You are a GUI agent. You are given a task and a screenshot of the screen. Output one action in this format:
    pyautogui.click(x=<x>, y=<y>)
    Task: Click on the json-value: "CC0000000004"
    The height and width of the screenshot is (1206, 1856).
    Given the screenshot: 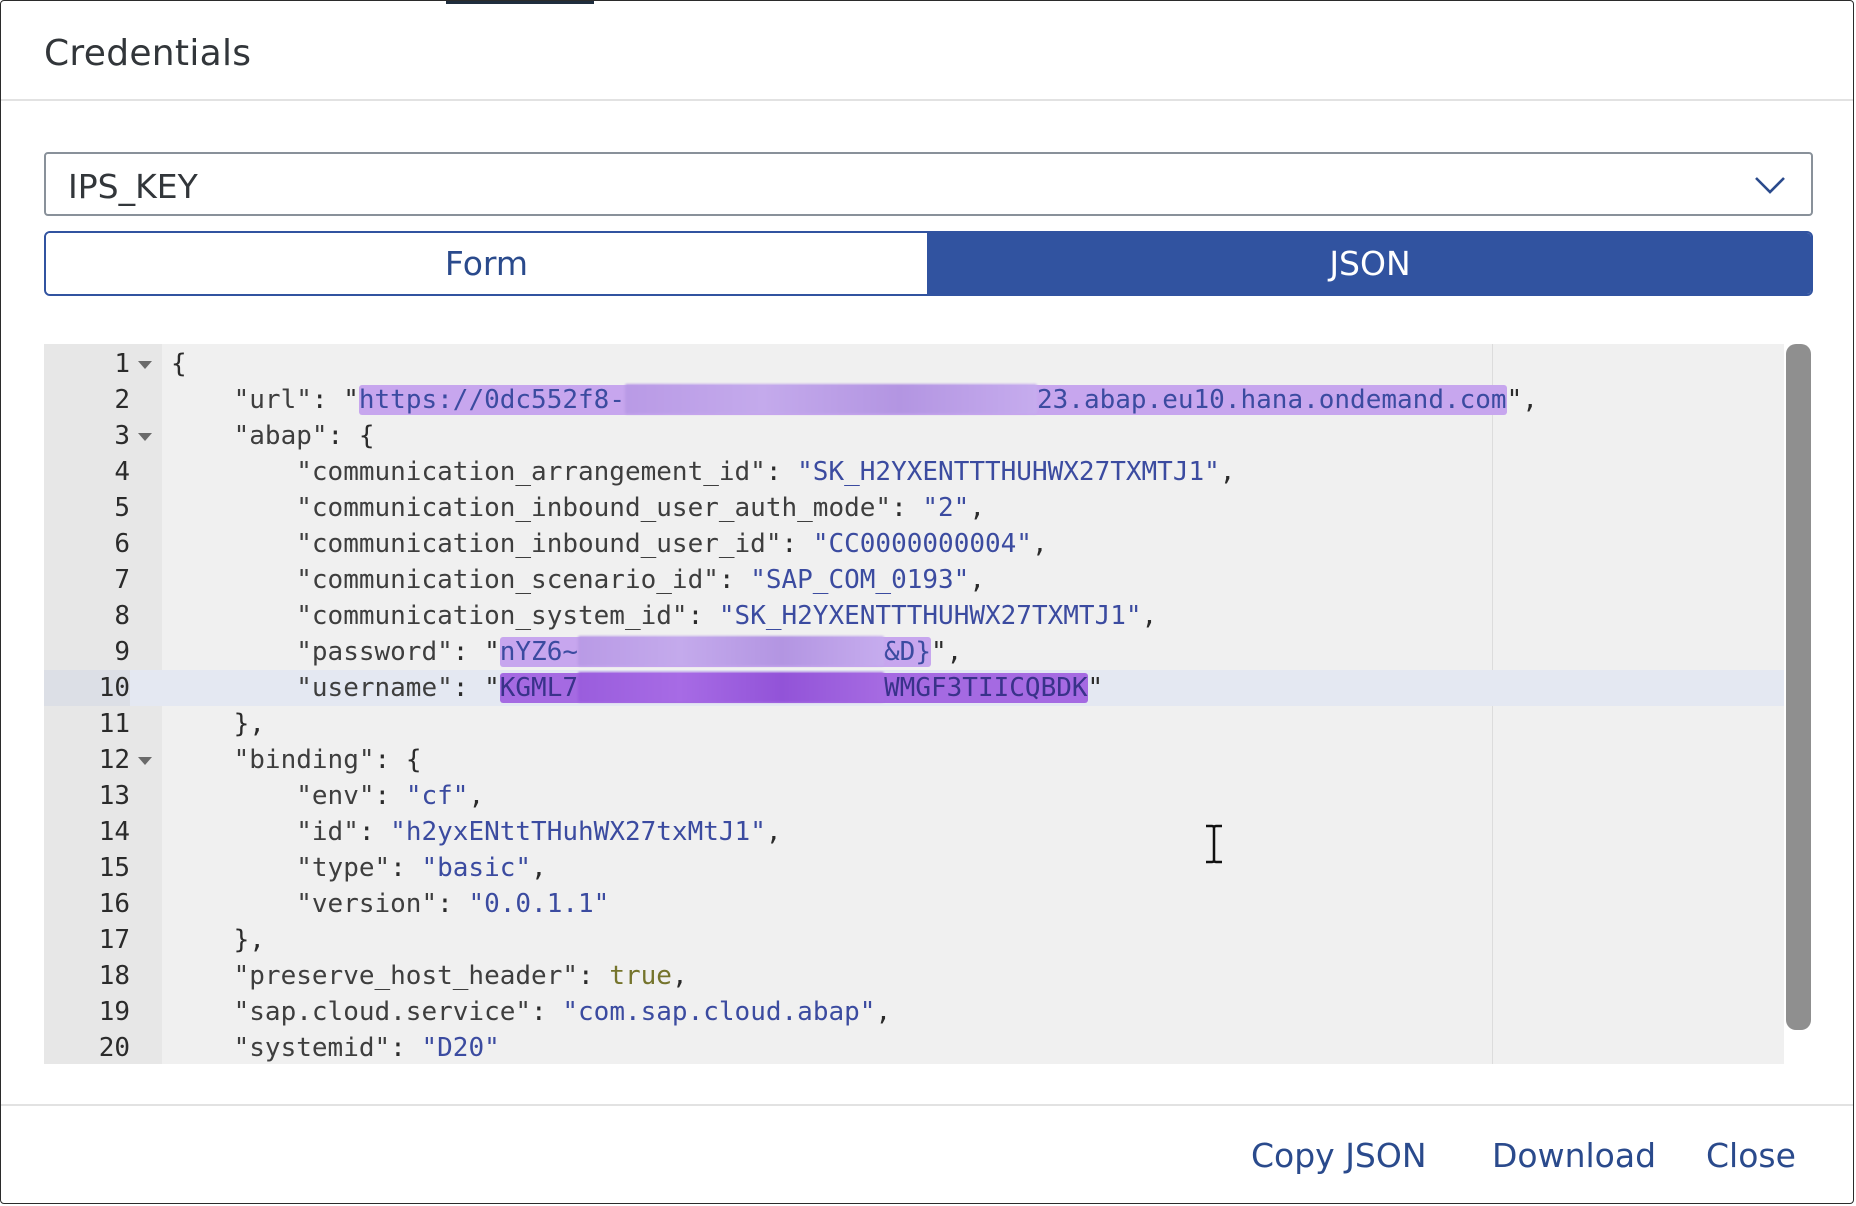 What is the action you would take?
    pyautogui.click(x=922, y=544)
    